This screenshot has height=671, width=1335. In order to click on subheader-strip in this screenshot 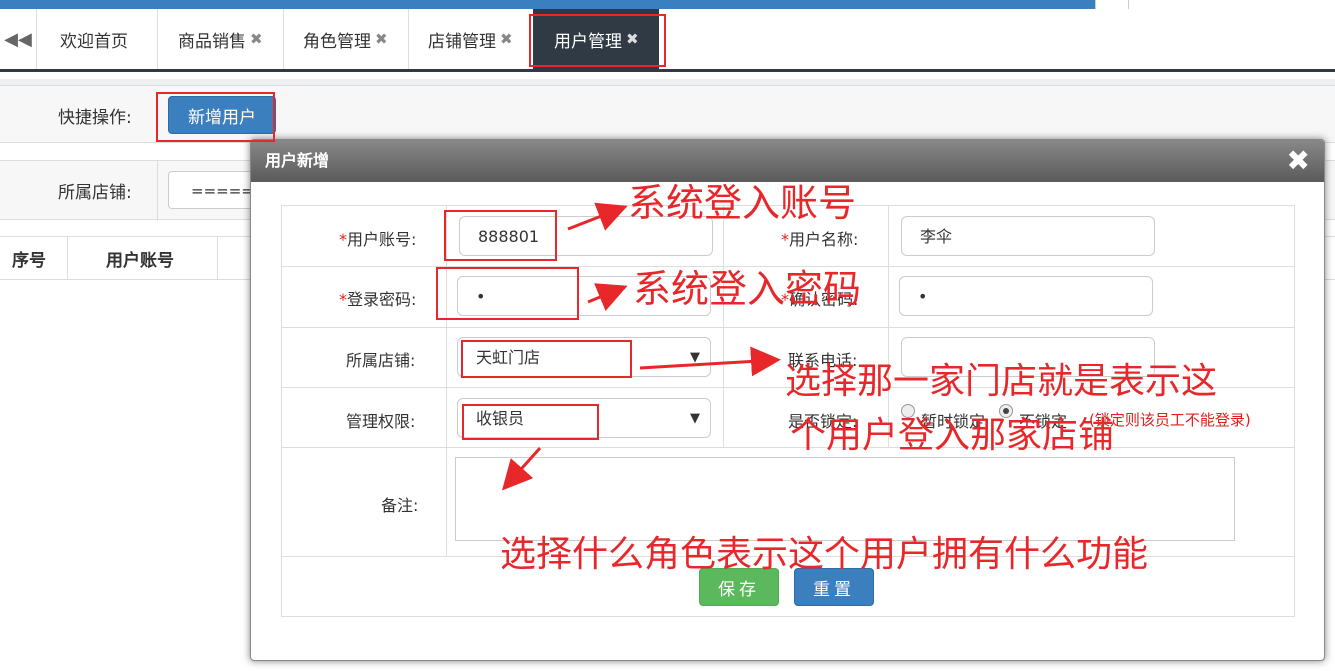, I will do `click(667, 82)`.